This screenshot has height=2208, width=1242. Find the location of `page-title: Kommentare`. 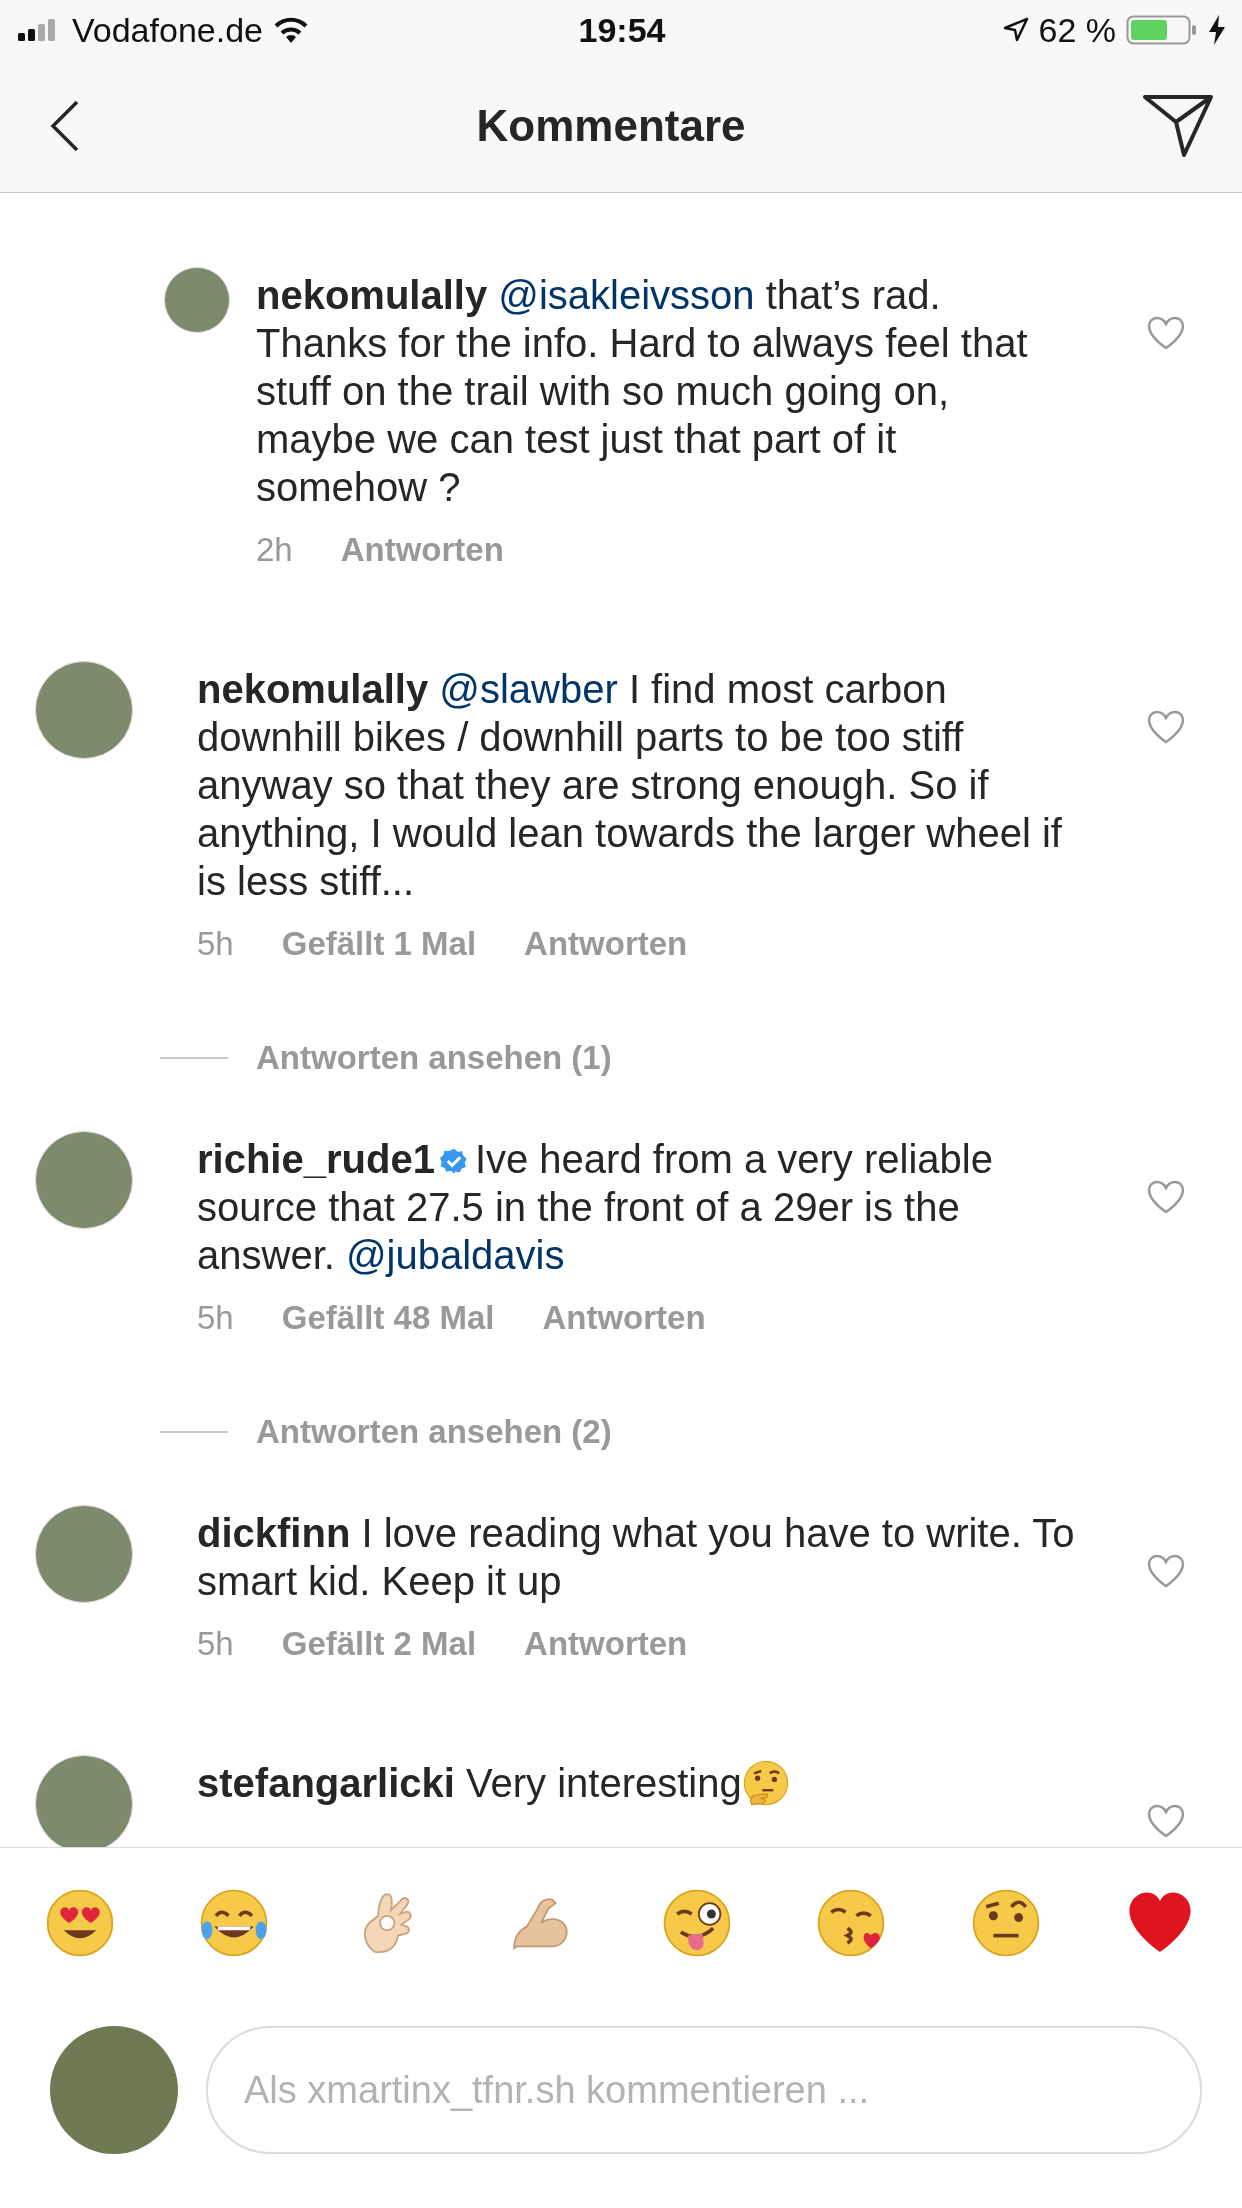

page-title: Kommentare is located at coordinates (611, 126).